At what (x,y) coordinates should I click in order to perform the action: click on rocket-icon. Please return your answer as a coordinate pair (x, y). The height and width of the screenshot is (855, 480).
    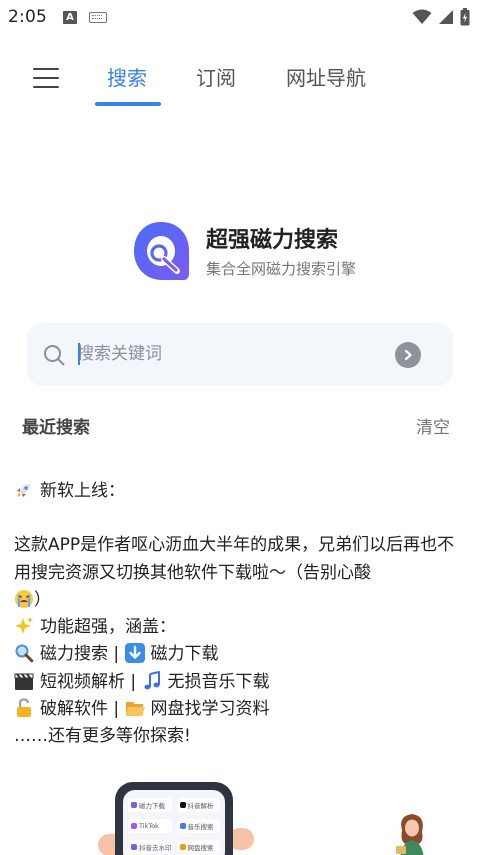
    Looking at the image, I should click on (23, 490).